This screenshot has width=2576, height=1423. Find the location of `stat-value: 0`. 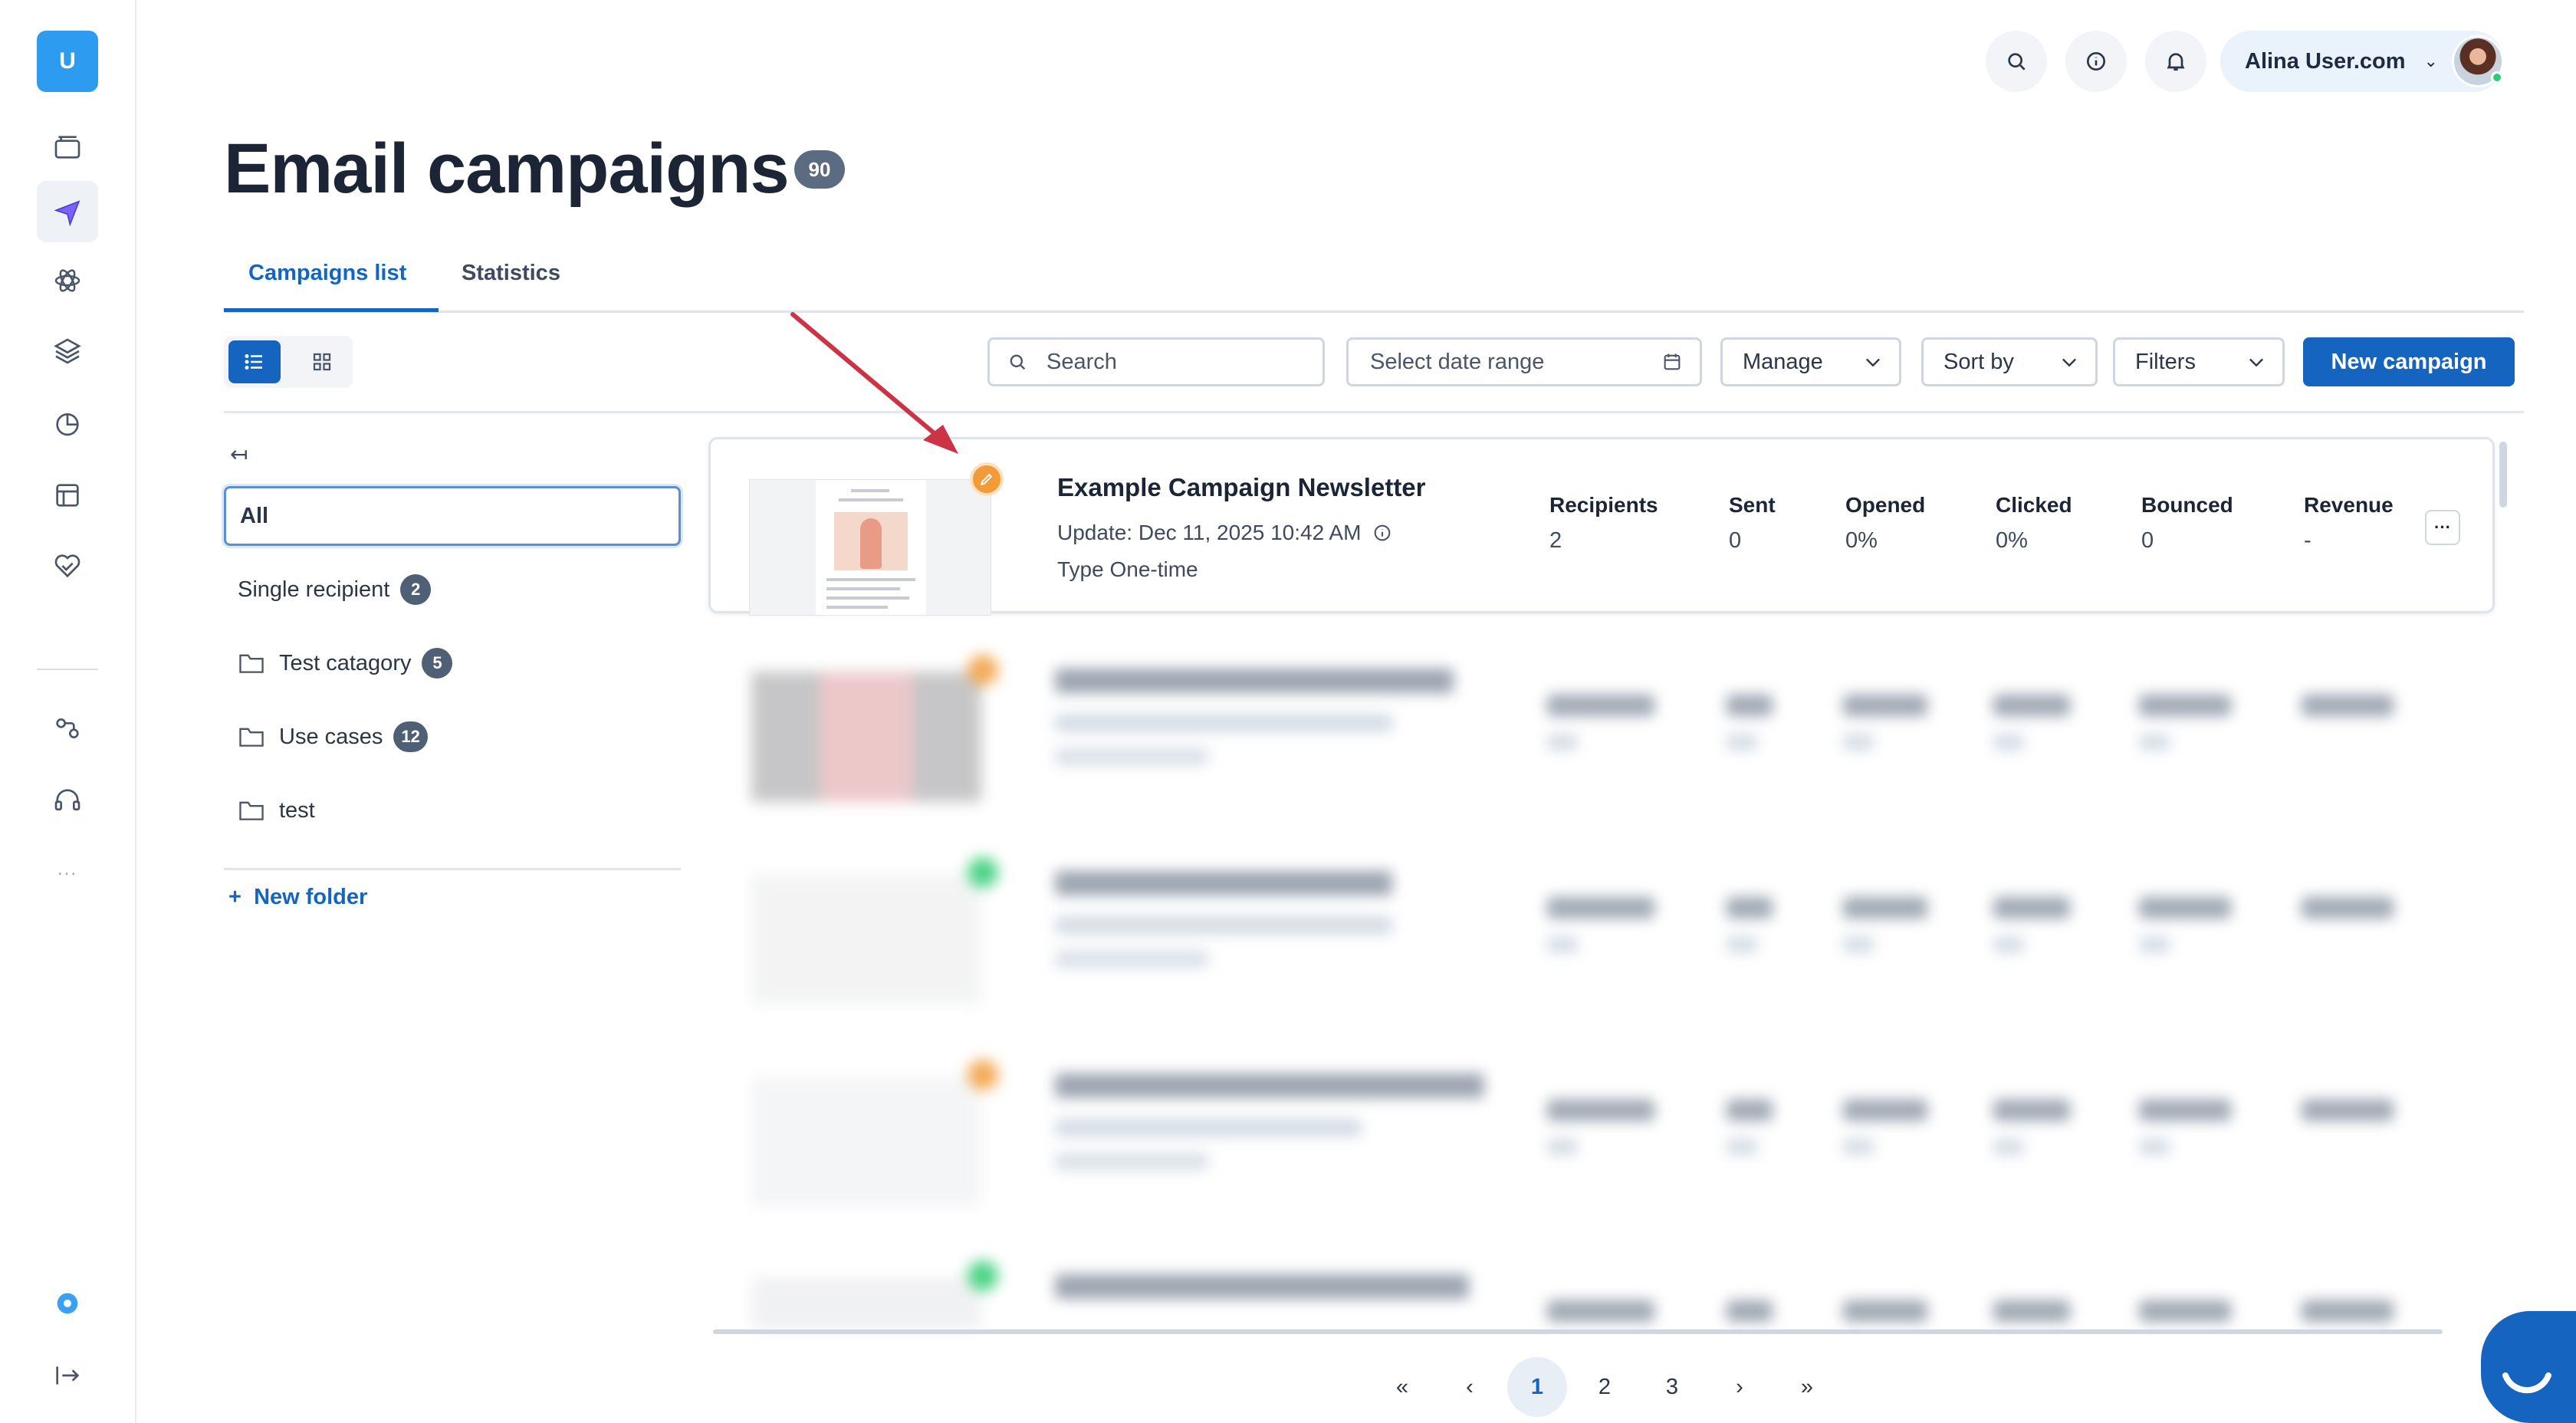

stat-value: 0 is located at coordinates (2147, 540).